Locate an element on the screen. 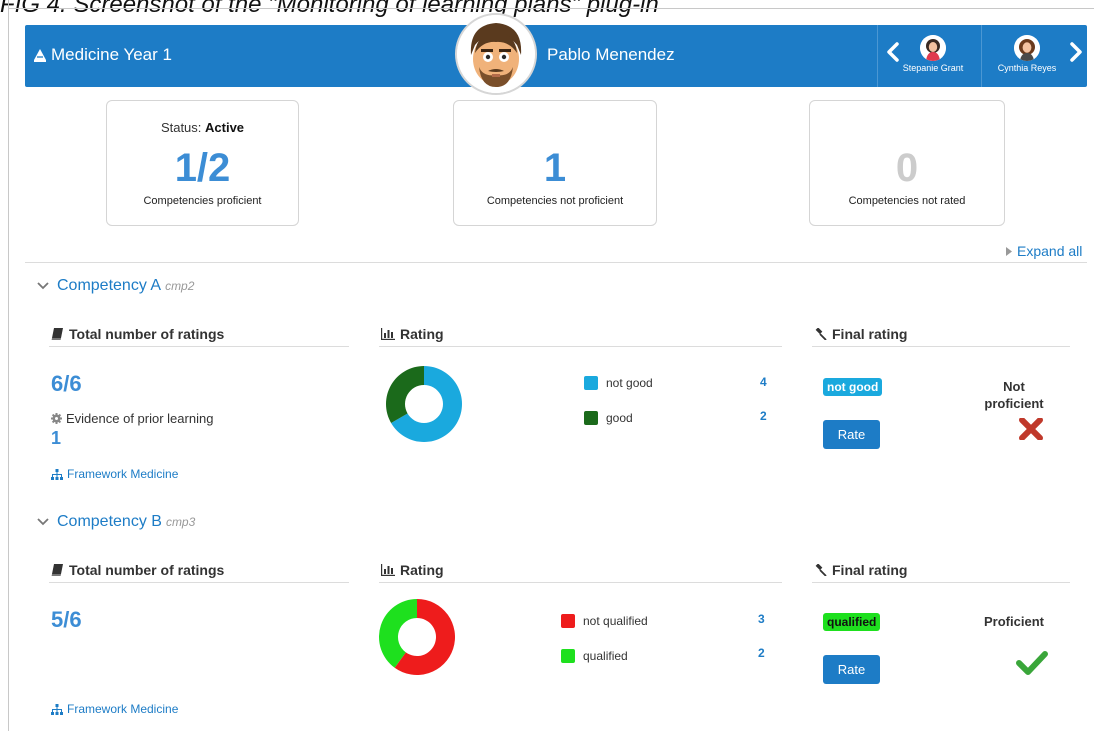  next-user-link: Cynthia Reyes is located at coordinates (1027, 54).